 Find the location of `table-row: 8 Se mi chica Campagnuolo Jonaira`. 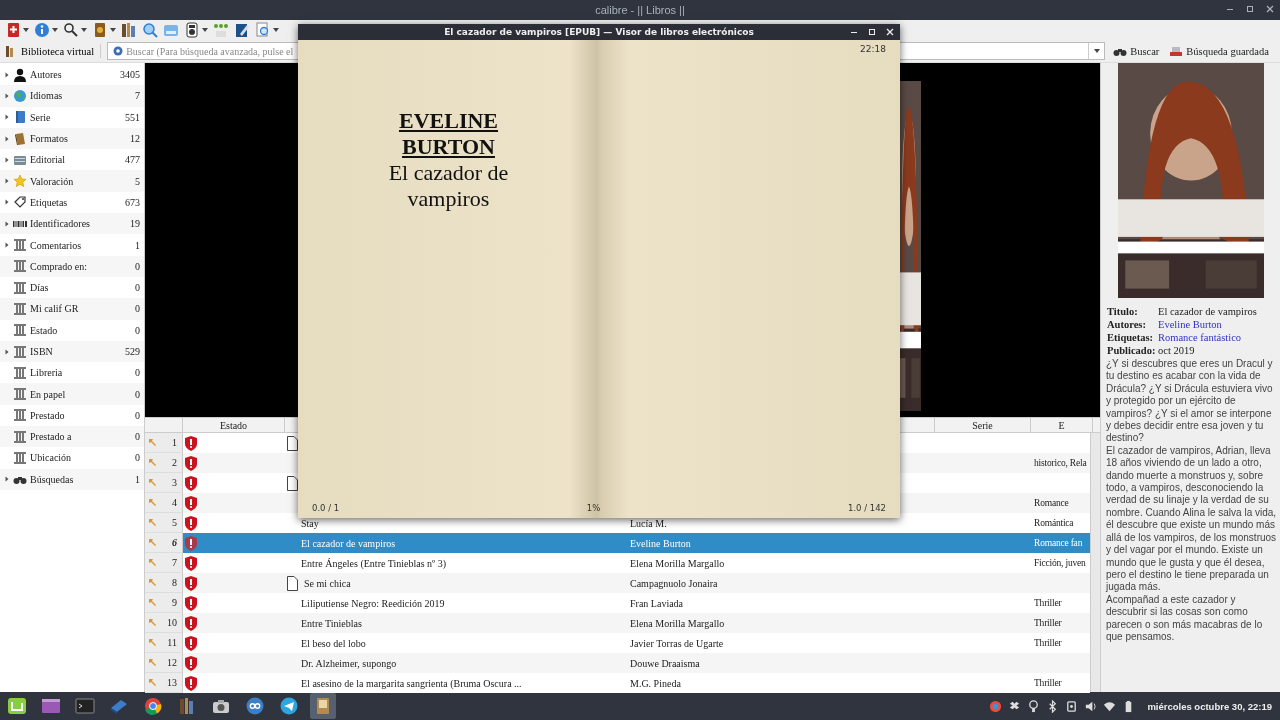

table-row: 8 Se mi chica Campagnuolo Jonaira is located at coordinates (617, 583).